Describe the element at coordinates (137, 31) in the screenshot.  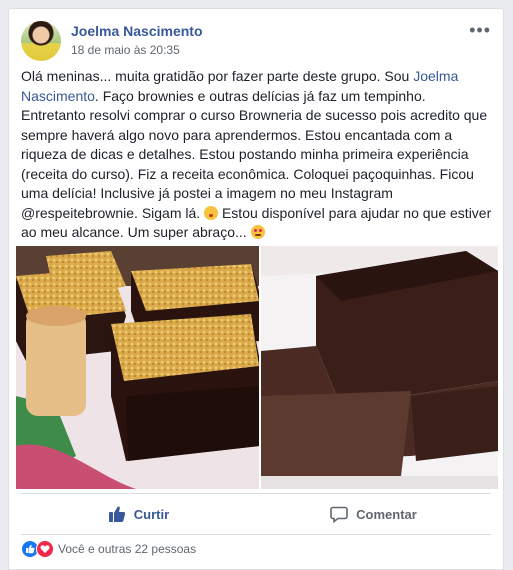
I see `author-name: Joelma Nascimento` at that location.